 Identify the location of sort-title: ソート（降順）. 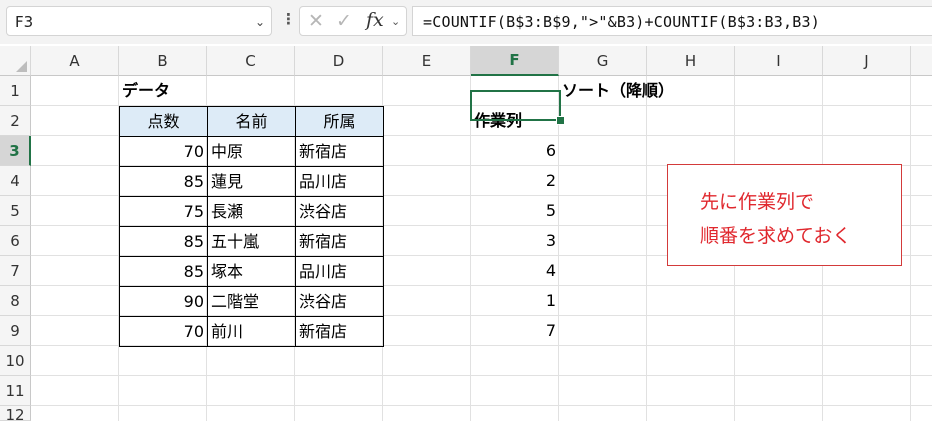
(659, 91).